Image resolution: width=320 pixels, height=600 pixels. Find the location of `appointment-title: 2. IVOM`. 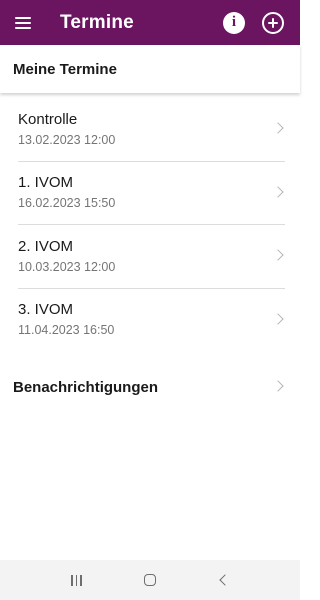

appointment-title: 2. IVOM is located at coordinates (46, 246).